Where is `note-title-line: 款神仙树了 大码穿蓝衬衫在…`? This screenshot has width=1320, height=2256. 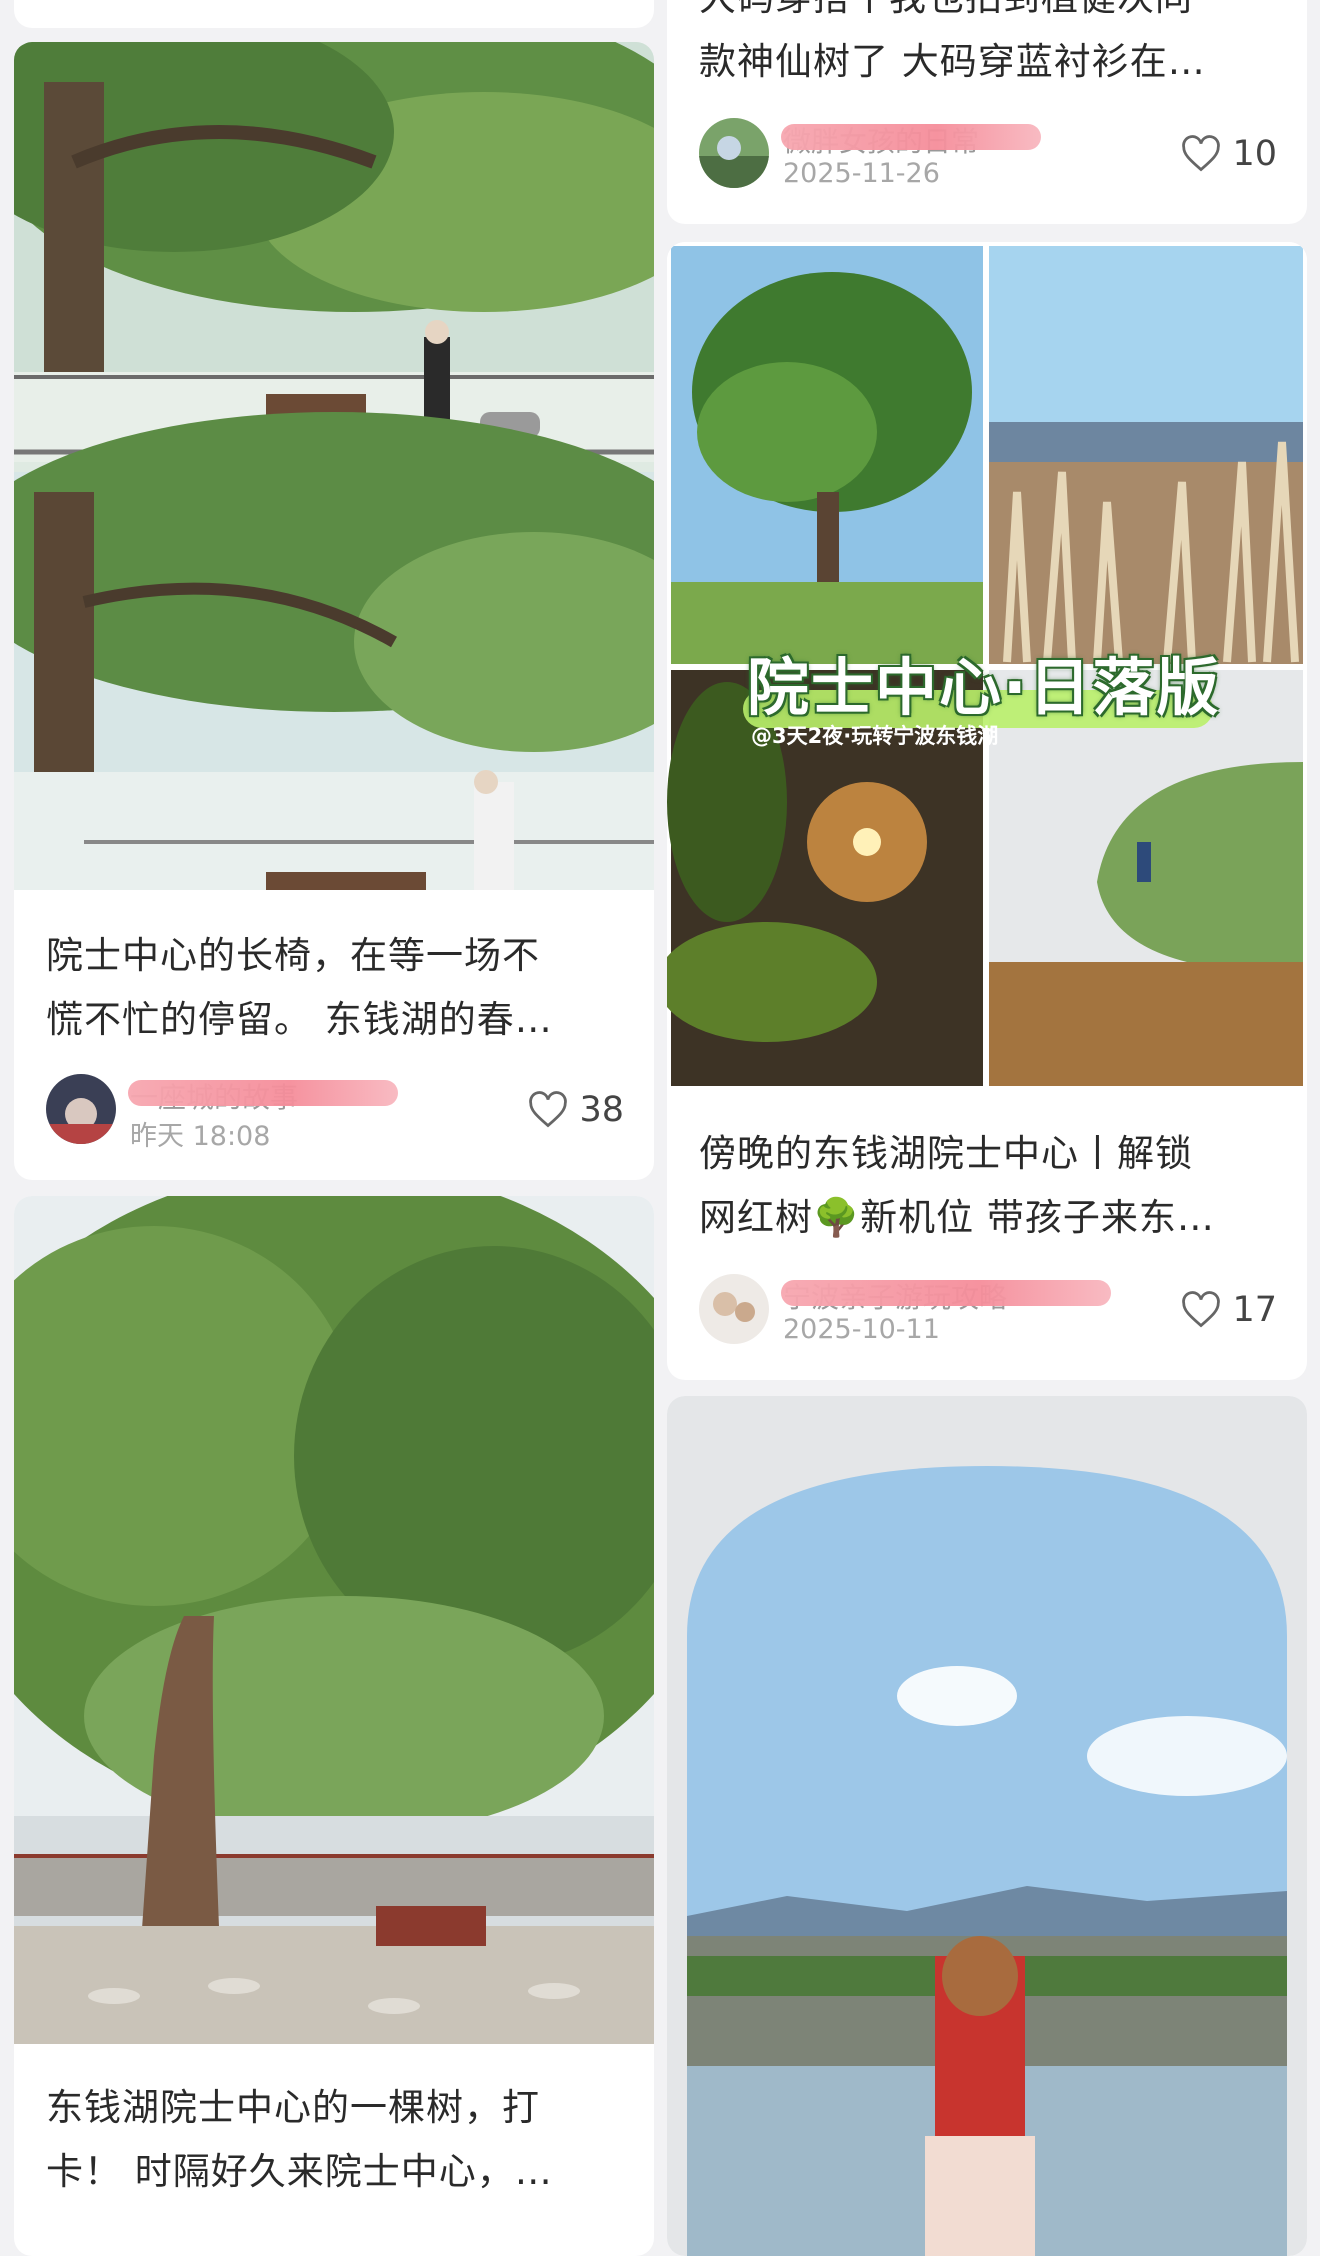
note-title-line: 款神仙树了 大码穿蓝衬衫在… is located at coordinates (952, 61).